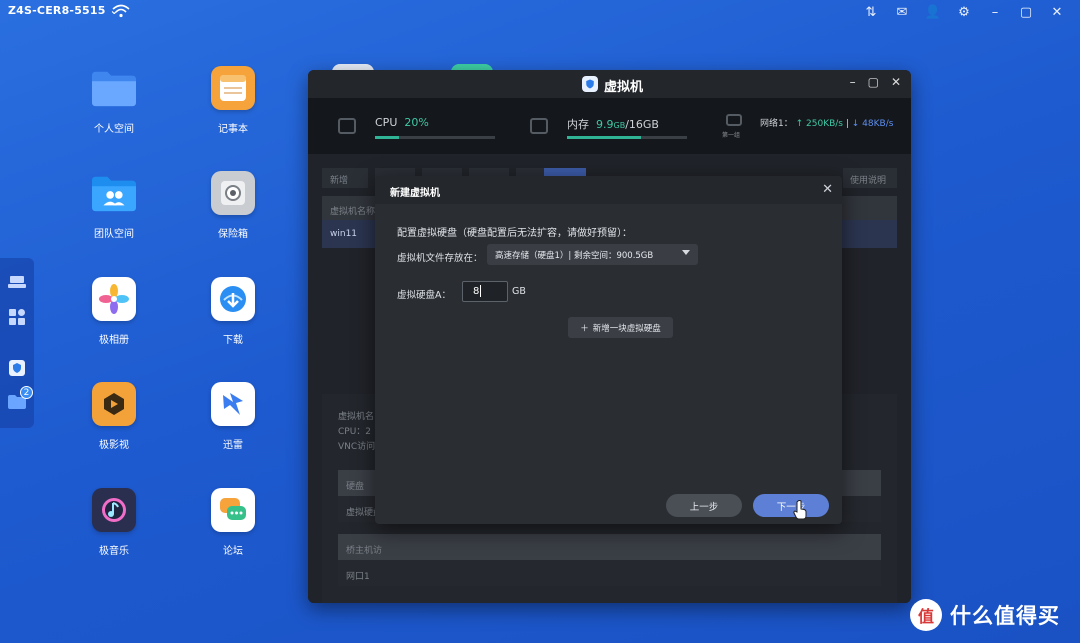 Image resolution: width=1080 pixels, height=643 pixels. I want to click on vm-shield-icon, so click(17, 368).